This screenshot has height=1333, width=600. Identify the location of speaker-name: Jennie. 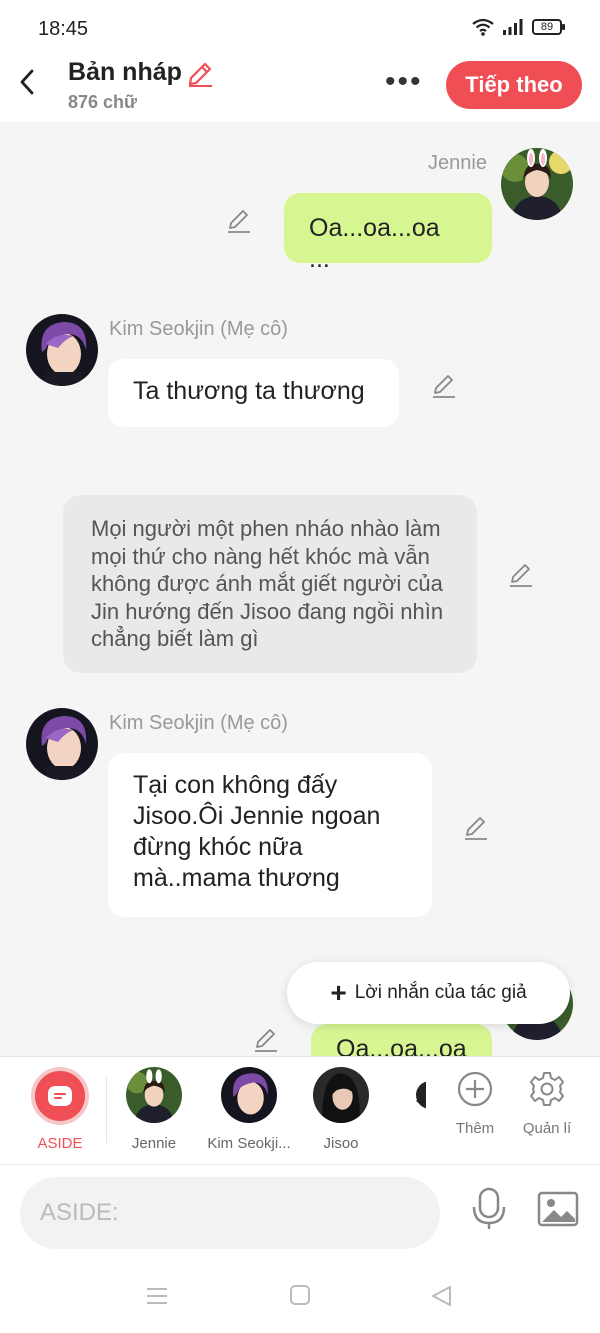
(457, 163).